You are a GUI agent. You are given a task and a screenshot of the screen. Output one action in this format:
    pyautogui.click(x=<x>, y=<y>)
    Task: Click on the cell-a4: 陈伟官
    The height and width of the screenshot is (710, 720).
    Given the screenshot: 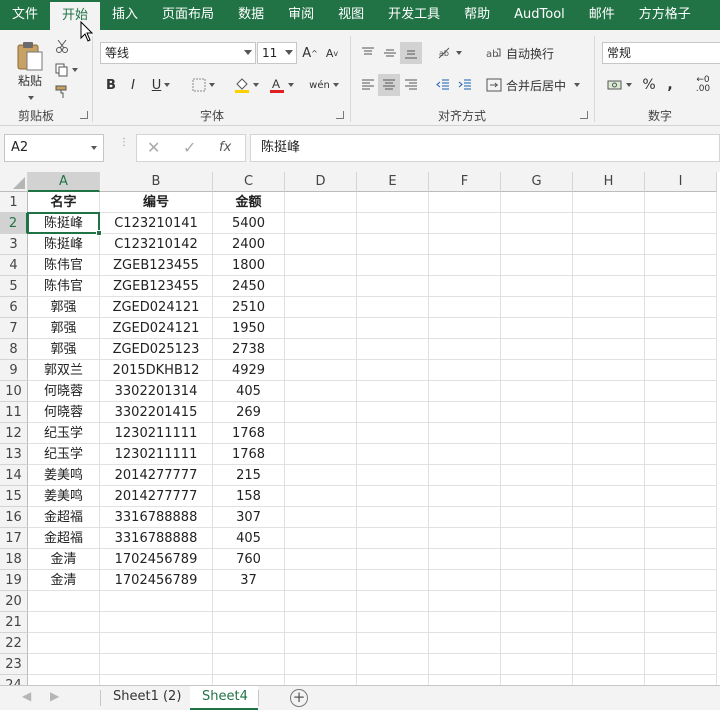 What is the action you would take?
    pyautogui.click(x=64, y=265)
    